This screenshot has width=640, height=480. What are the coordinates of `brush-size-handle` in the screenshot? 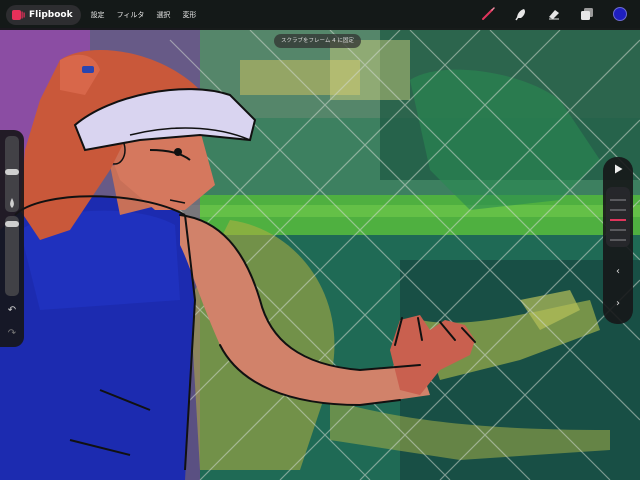 It's located at (12, 172).